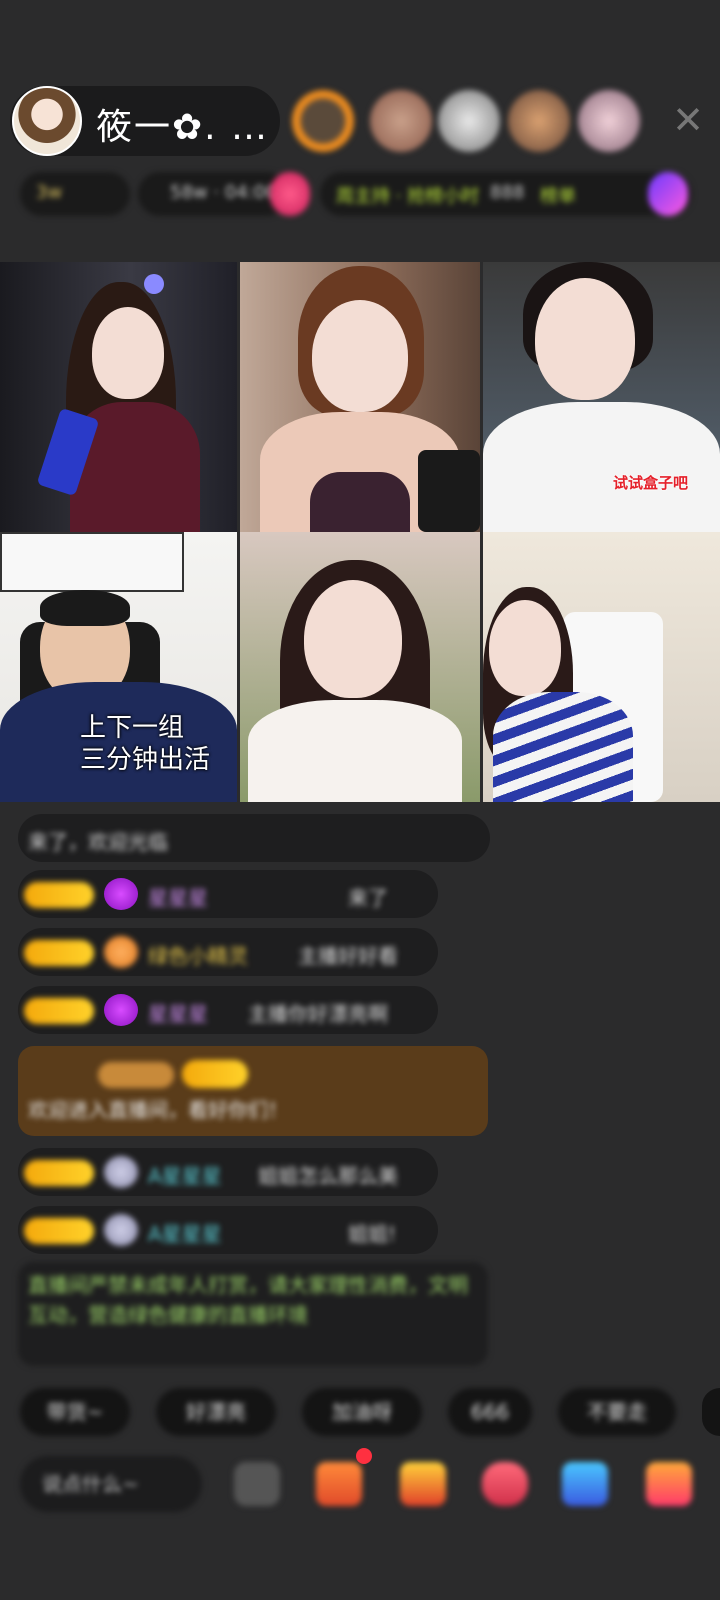 This screenshot has width=720, height=1600. I want to click on flame-icon, so click(121, 952).